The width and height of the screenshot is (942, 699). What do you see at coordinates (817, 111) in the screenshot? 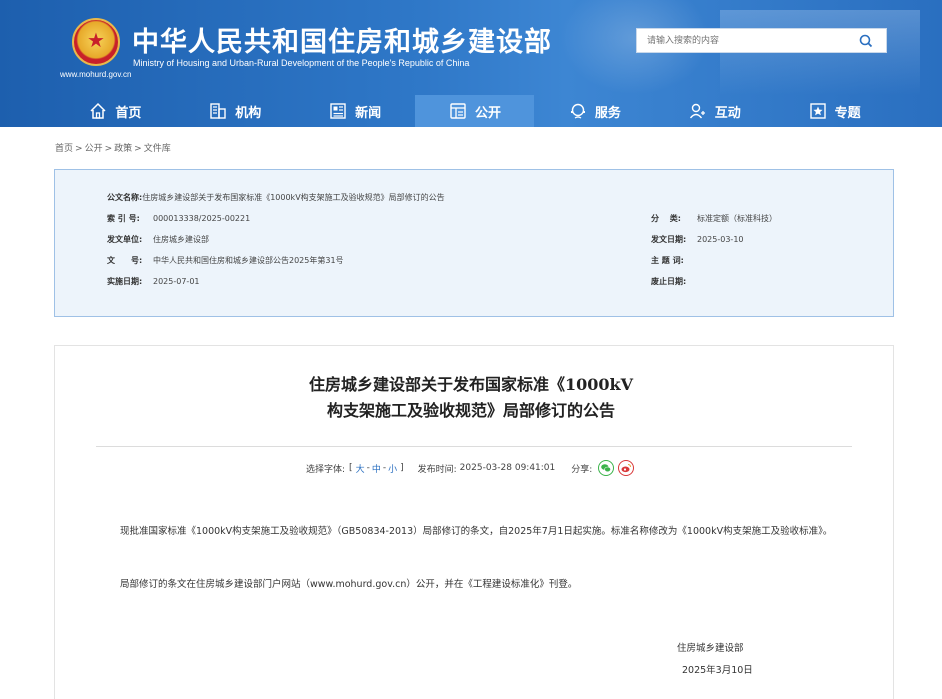
I see `topic-icon` at bounding box center [817, 111].